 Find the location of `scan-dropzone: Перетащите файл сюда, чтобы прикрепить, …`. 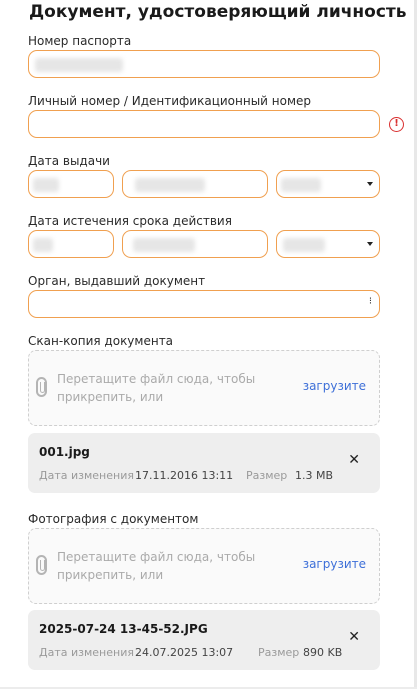

scan-dropzone: Перетащите файл сюда, чтобы прикрепить, … is located at coordinates (204, 388).